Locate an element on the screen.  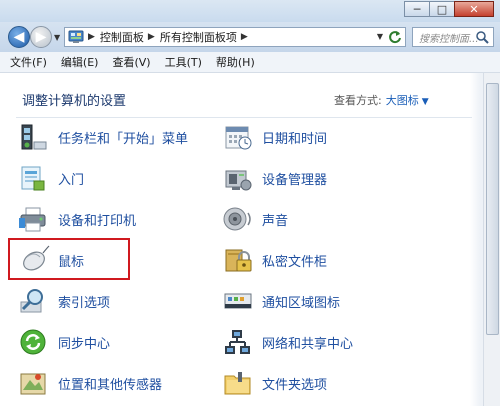
item-device-manager: 设备管理器 is located at coordinates (274, 178).